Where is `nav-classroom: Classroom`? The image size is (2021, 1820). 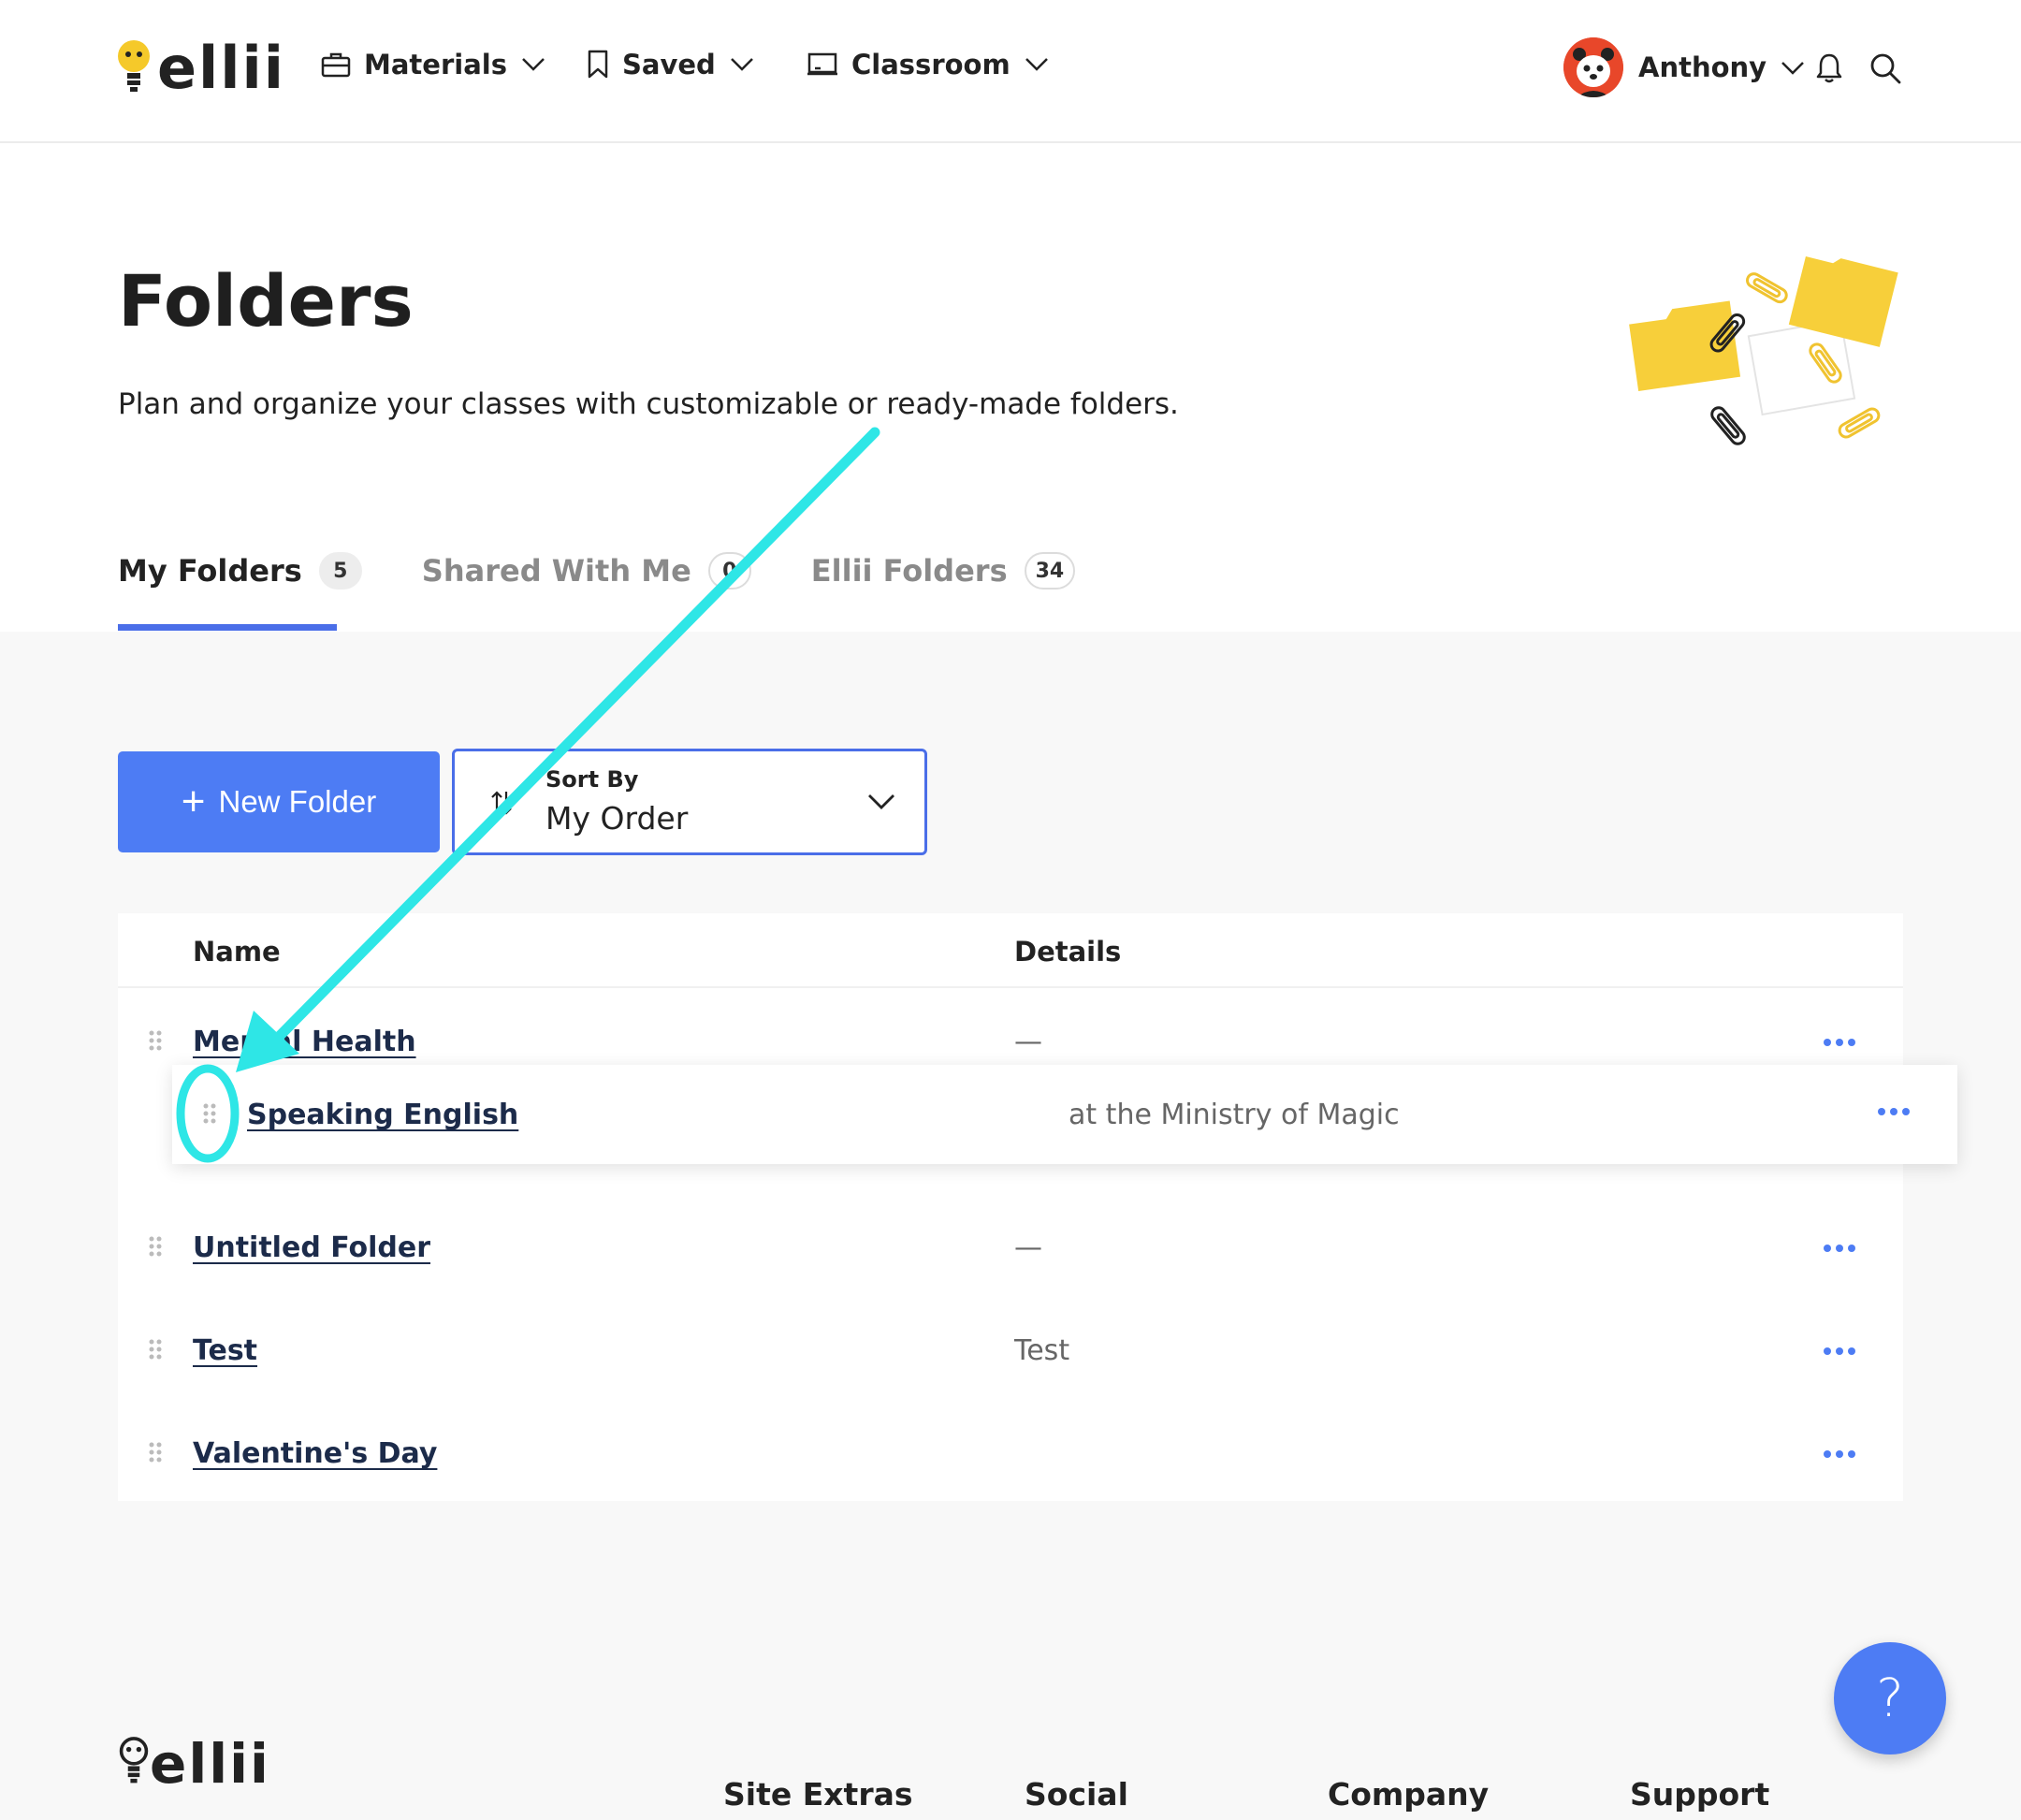
nav-classroom: Classroom is located at coordinates (928, 64).